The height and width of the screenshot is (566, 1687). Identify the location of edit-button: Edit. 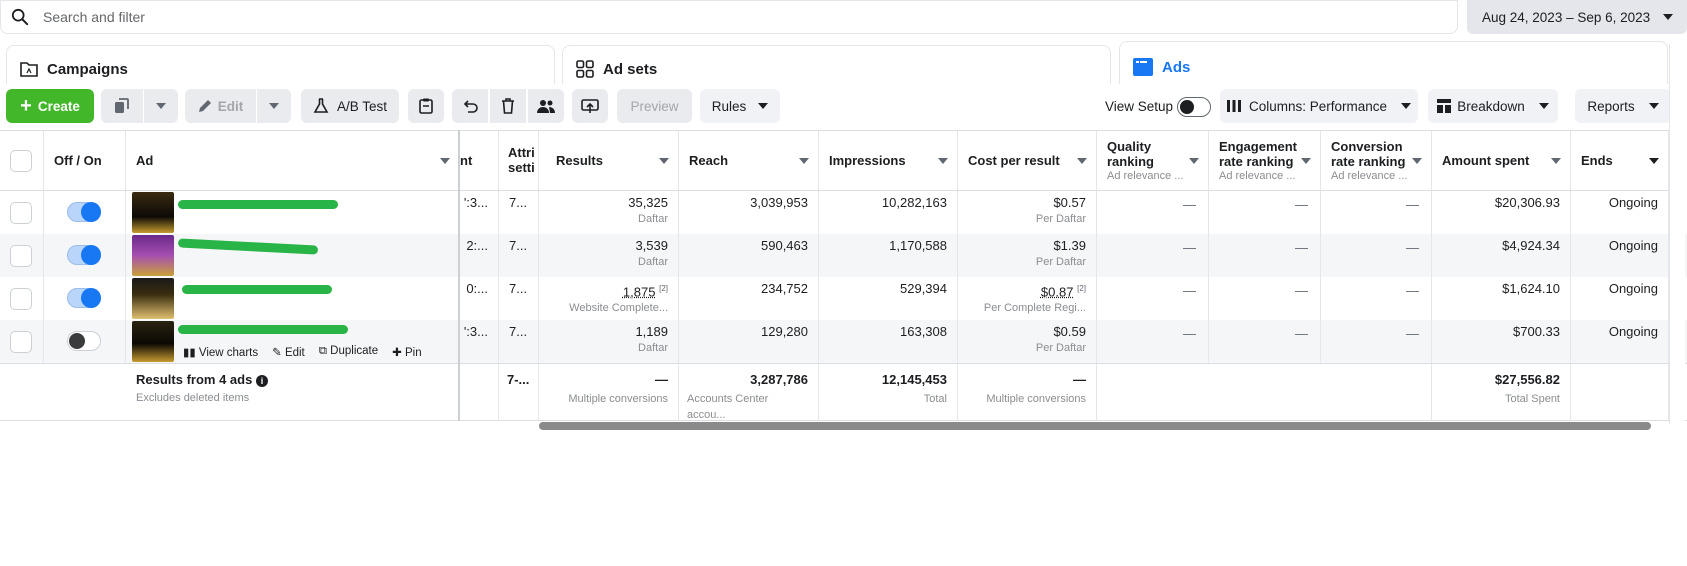
(220, 106).